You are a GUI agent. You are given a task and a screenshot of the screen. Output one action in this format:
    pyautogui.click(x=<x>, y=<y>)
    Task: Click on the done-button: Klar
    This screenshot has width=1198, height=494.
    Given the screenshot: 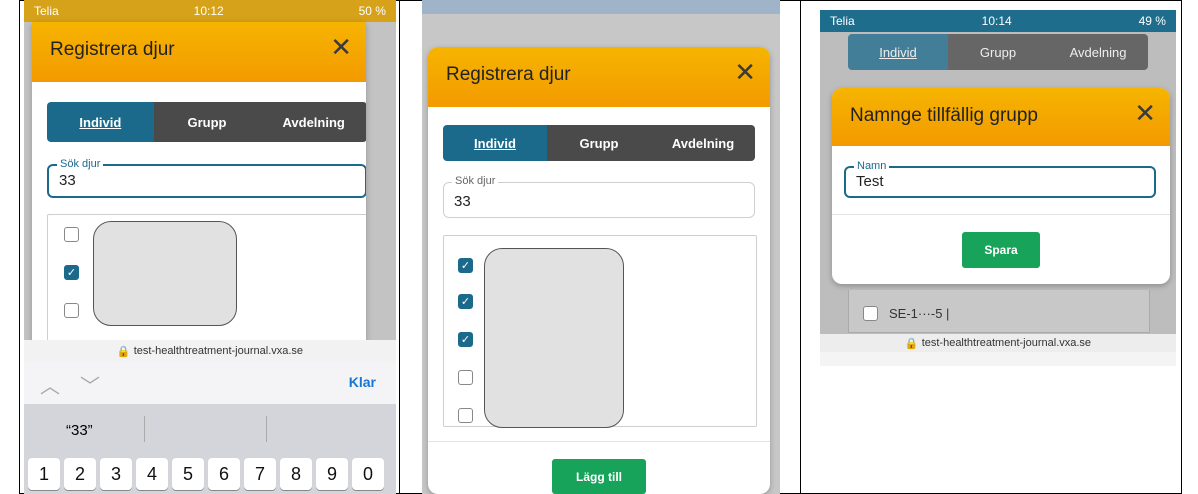 What is the action you would take?
    pyautogui.click(x=362, y=382)
    